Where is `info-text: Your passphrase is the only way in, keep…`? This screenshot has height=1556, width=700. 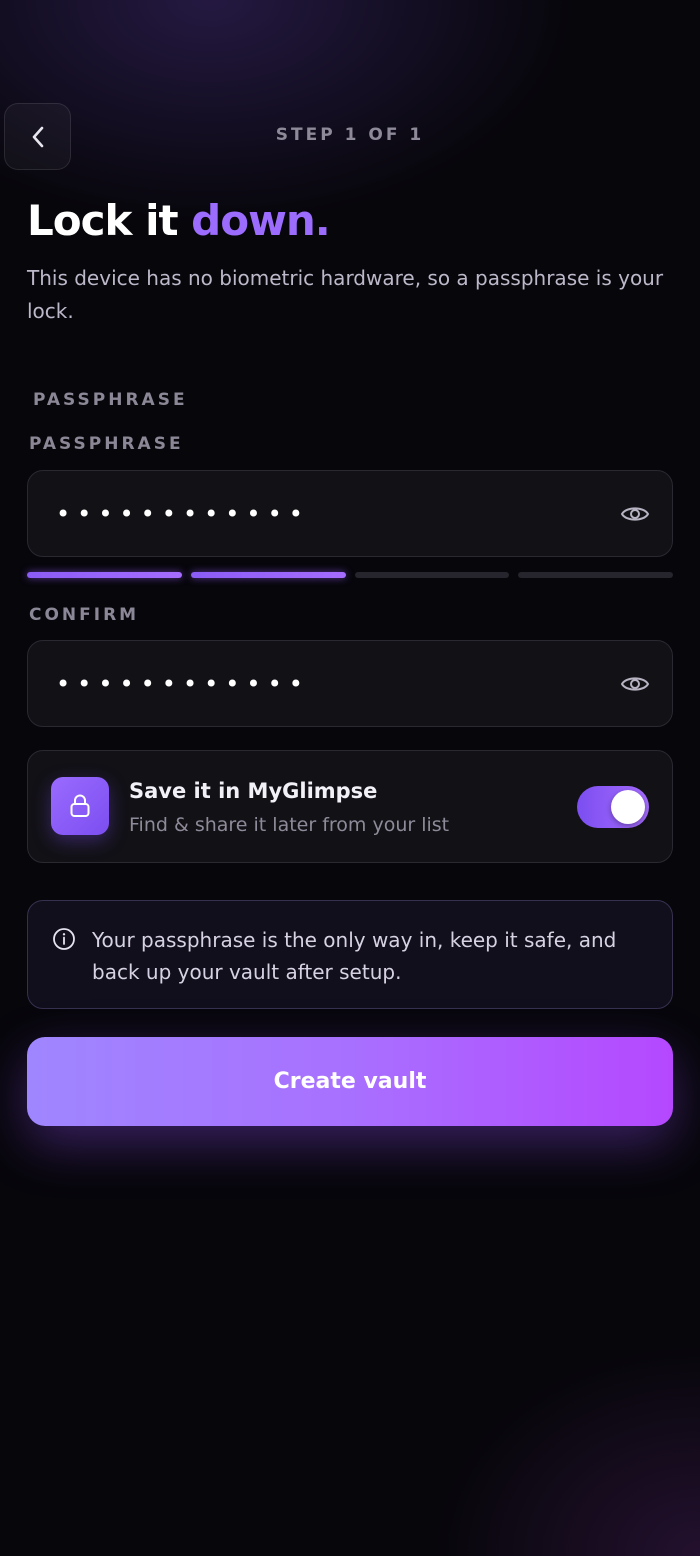 info-text: Your passphrase is the only way in, keep… is located at coordinates (354, 956).